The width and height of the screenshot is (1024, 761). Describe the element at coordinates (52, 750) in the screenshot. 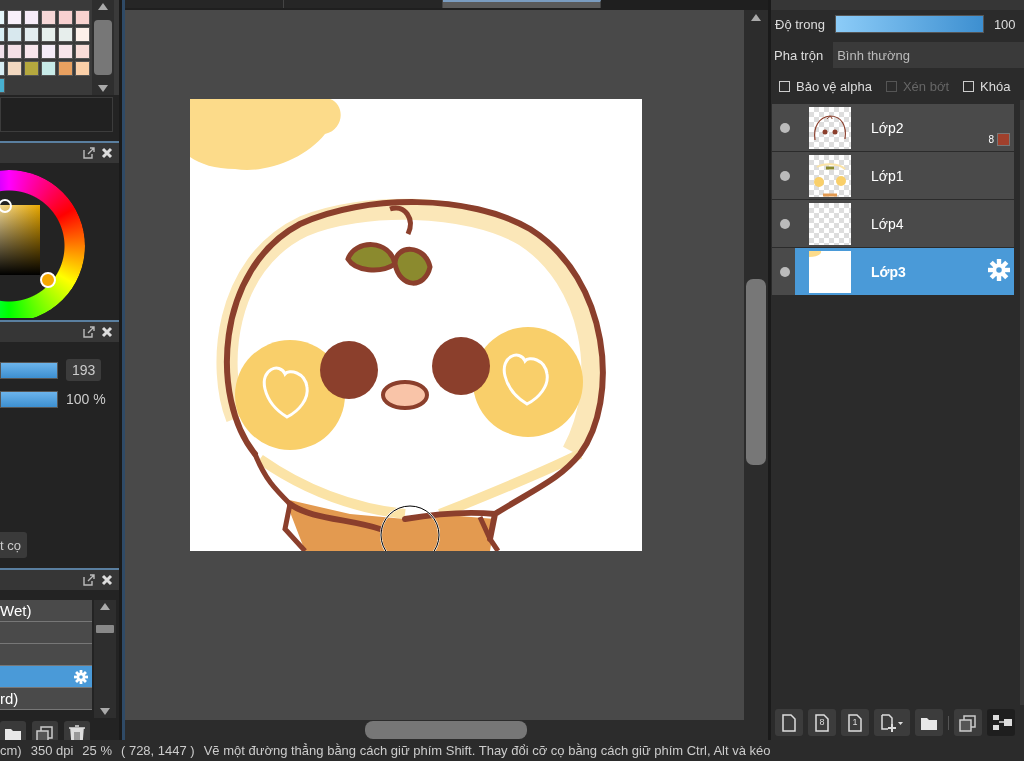

I see `resolution-label: 350 dpi` at that location.